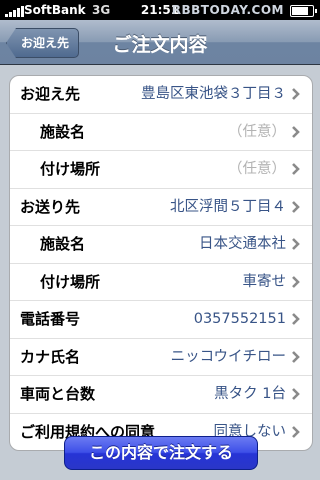  I want to click on table-row: 付け場所 （任意）, so click(161, 170).